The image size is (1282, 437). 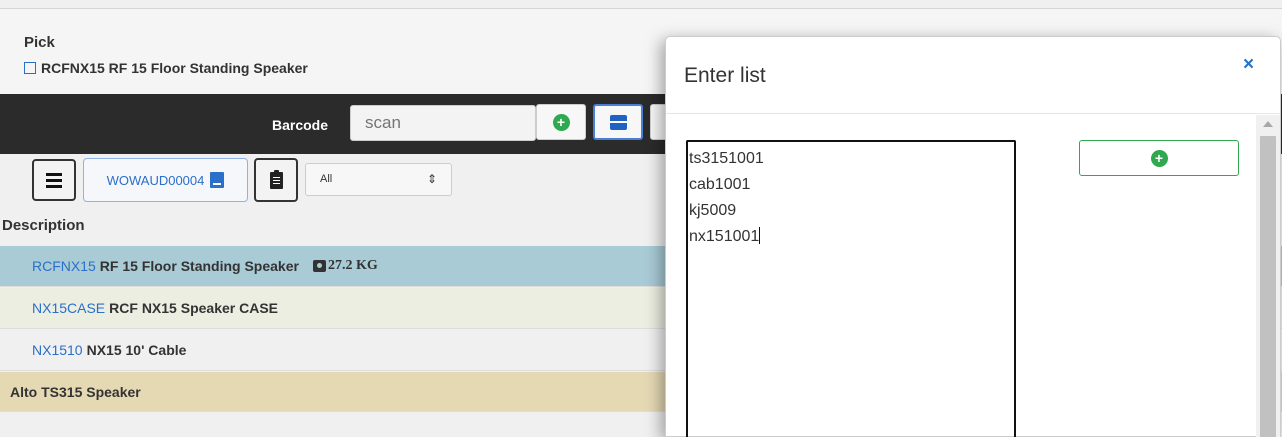 I want to click on list-line: nx151001, so click(x=724, y=236).